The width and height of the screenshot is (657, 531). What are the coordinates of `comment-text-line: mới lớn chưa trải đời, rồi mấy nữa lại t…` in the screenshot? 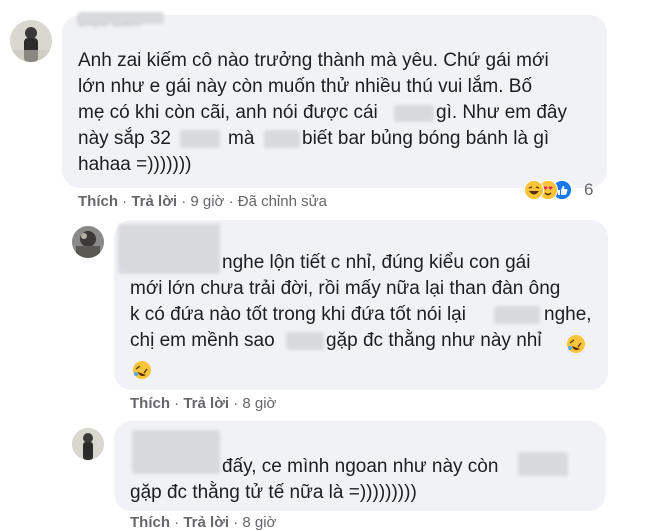 It's located at (345, 288).